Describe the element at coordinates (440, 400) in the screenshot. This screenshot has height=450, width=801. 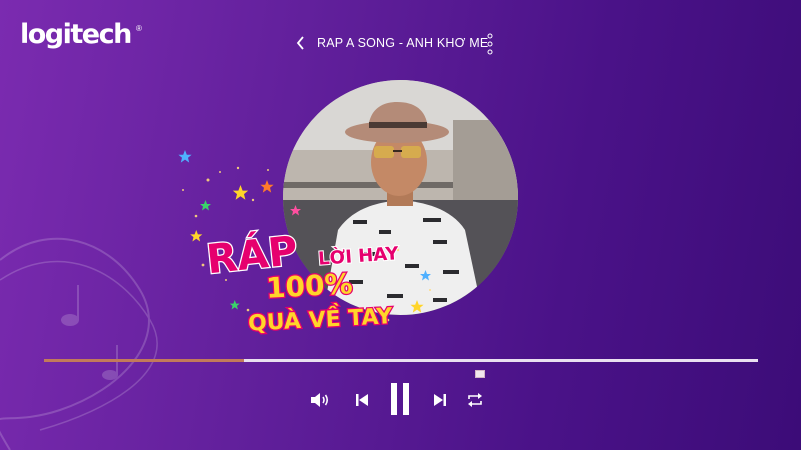
I see `next-icon` at that location.